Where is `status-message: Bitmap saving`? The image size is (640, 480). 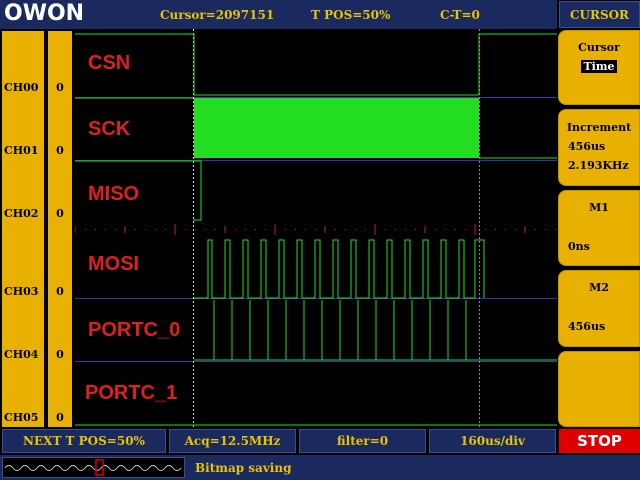 status-message: Bitmap saving is located at coordinates (243, 468).